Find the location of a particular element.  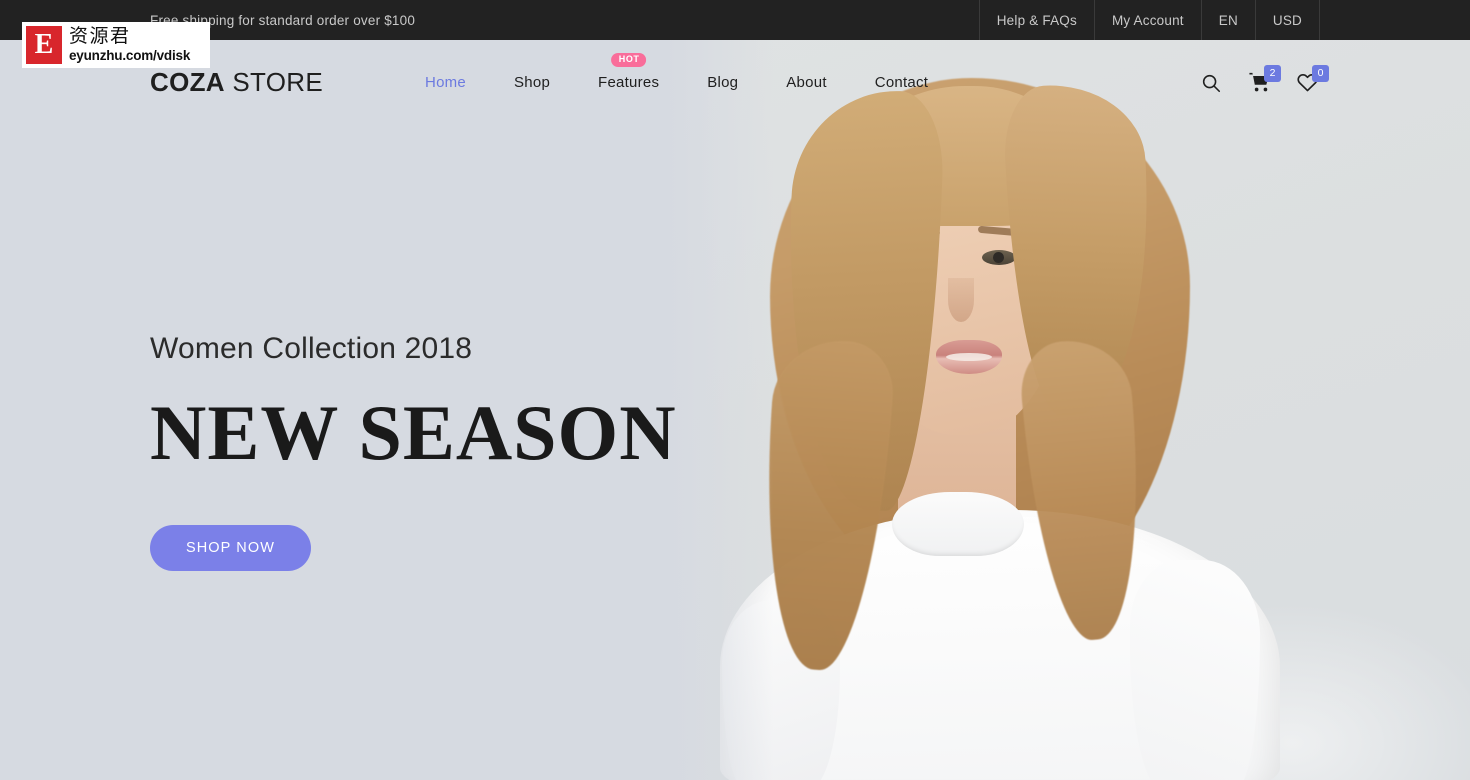

model-eye-right is located at coordinates (999, 257).